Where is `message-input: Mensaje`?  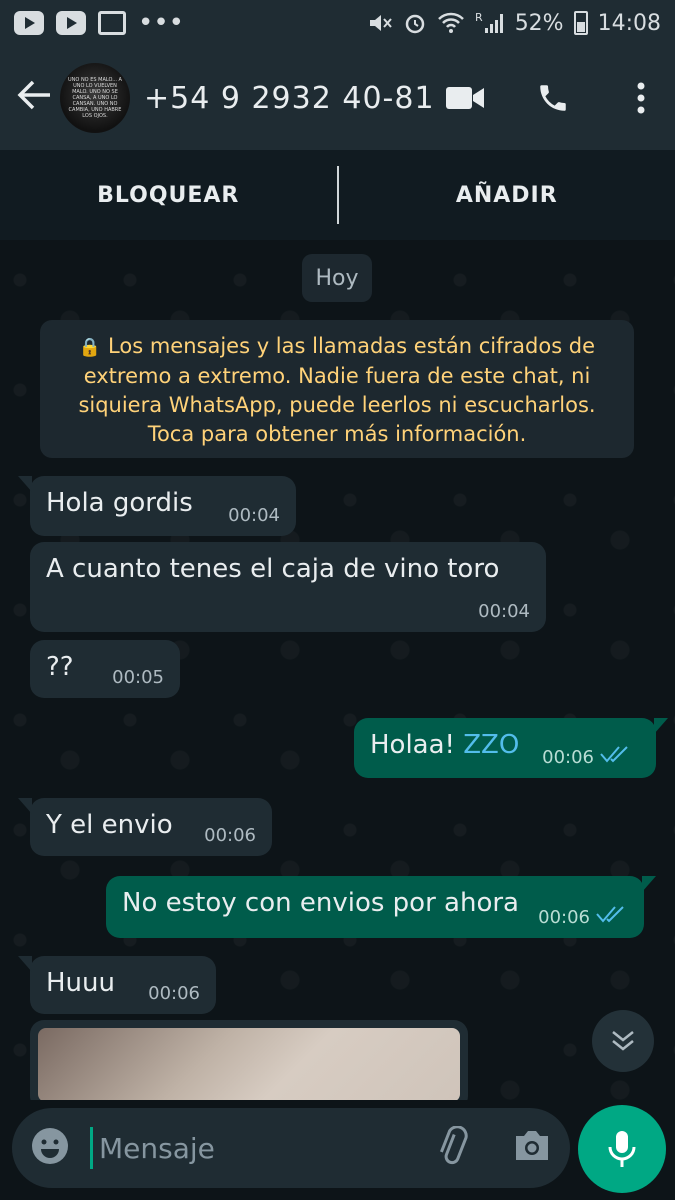
message-input: Mensaje is located at coordinates (262, 1148).